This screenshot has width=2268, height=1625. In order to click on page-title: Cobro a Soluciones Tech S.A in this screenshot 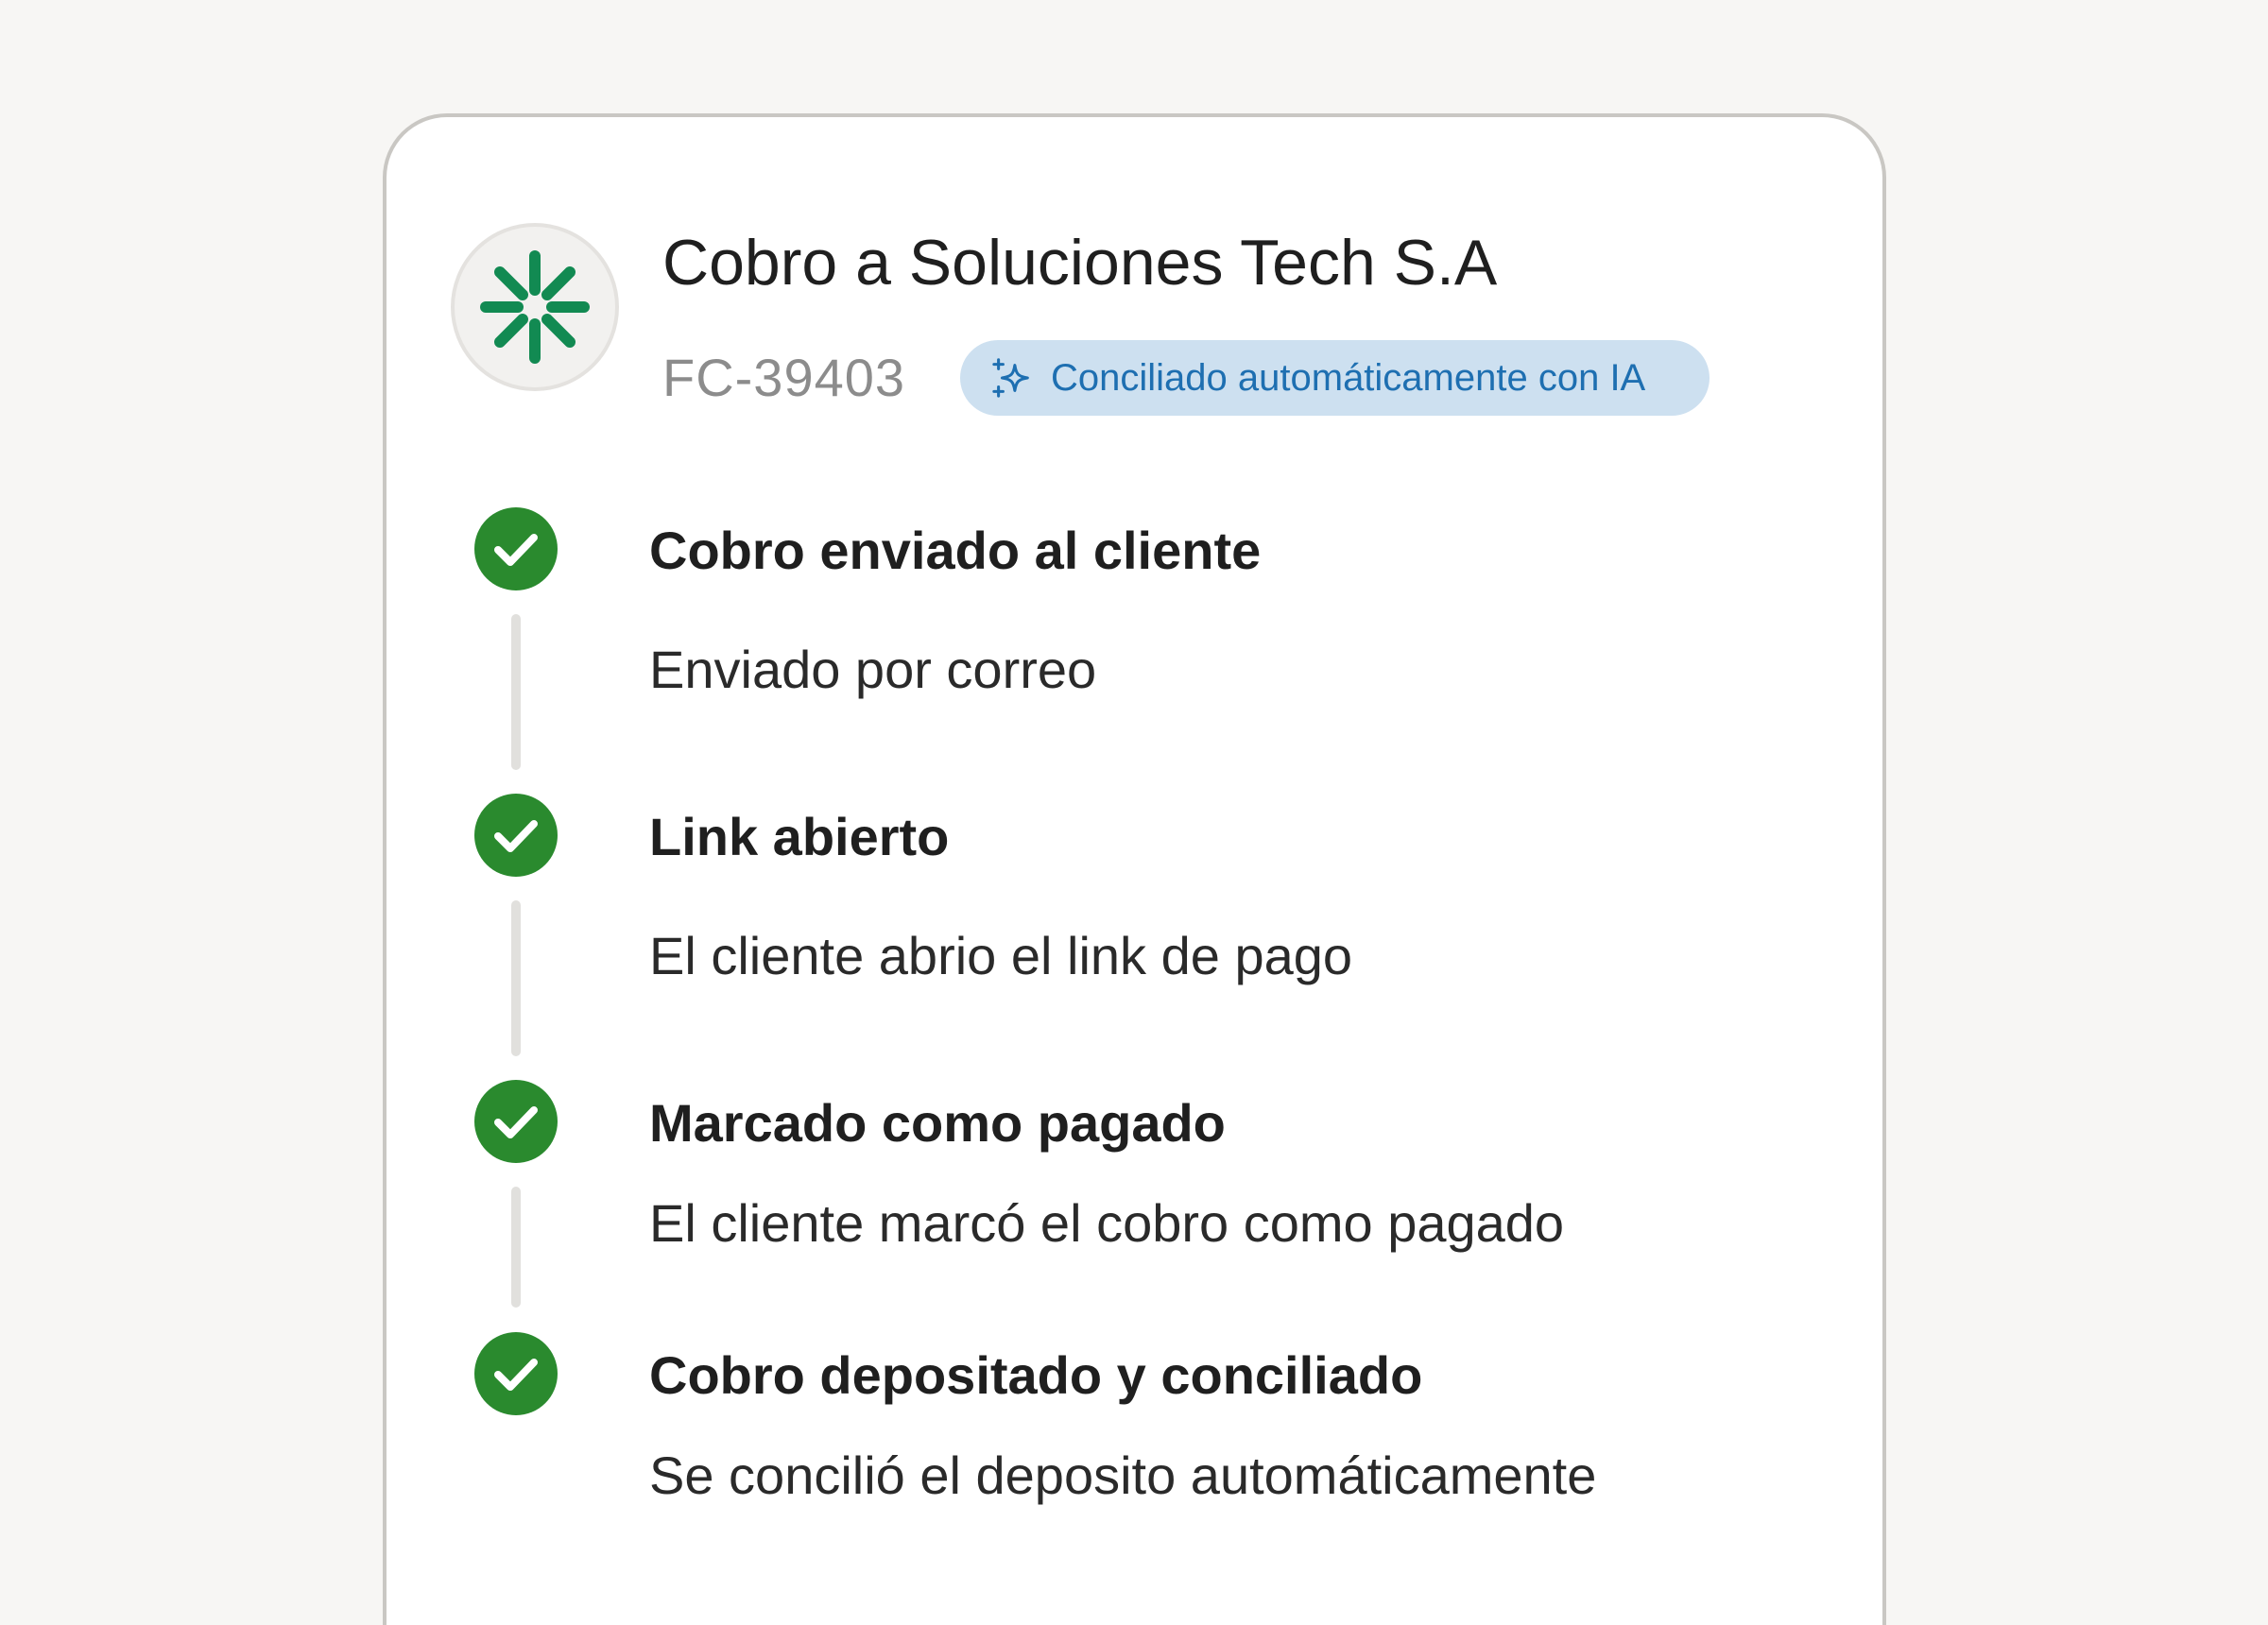, I will do `click(1080, 263)`.